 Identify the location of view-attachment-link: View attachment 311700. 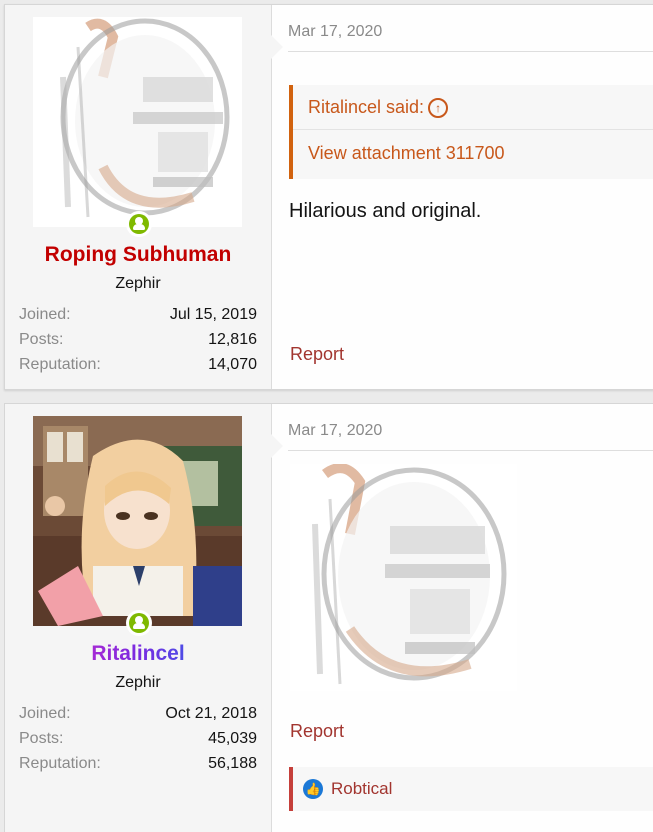
(406, 153).